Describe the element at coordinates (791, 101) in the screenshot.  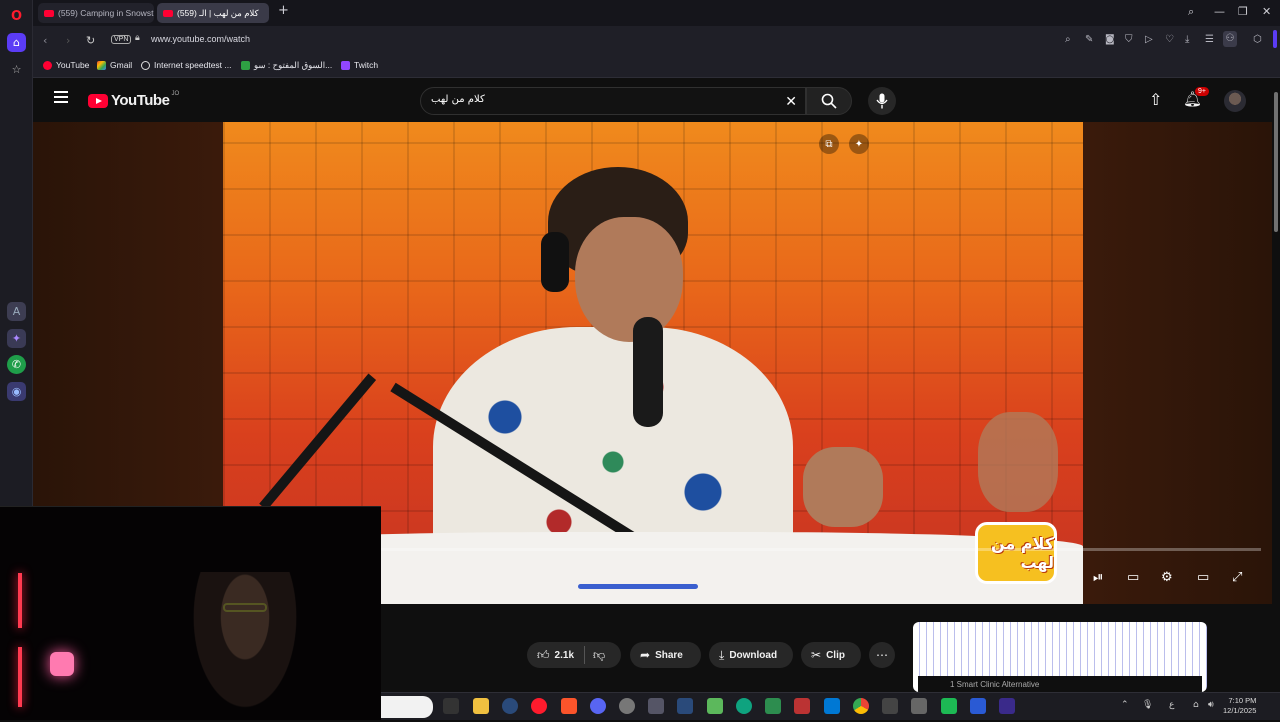
I see `clear-search-icon: ✕` at that location.